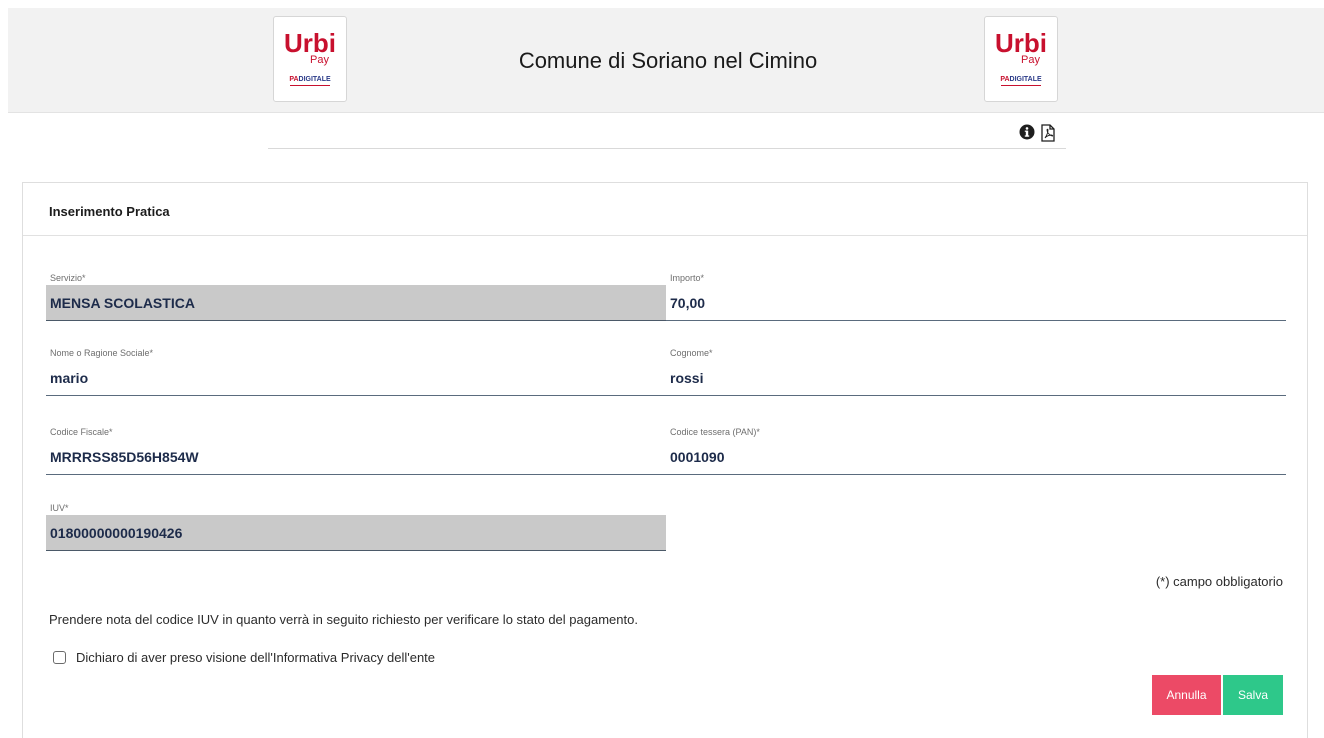 This screenshot has width=1324, height=738. I want to click on cancel-button: Annulla, so click(1186, 695).